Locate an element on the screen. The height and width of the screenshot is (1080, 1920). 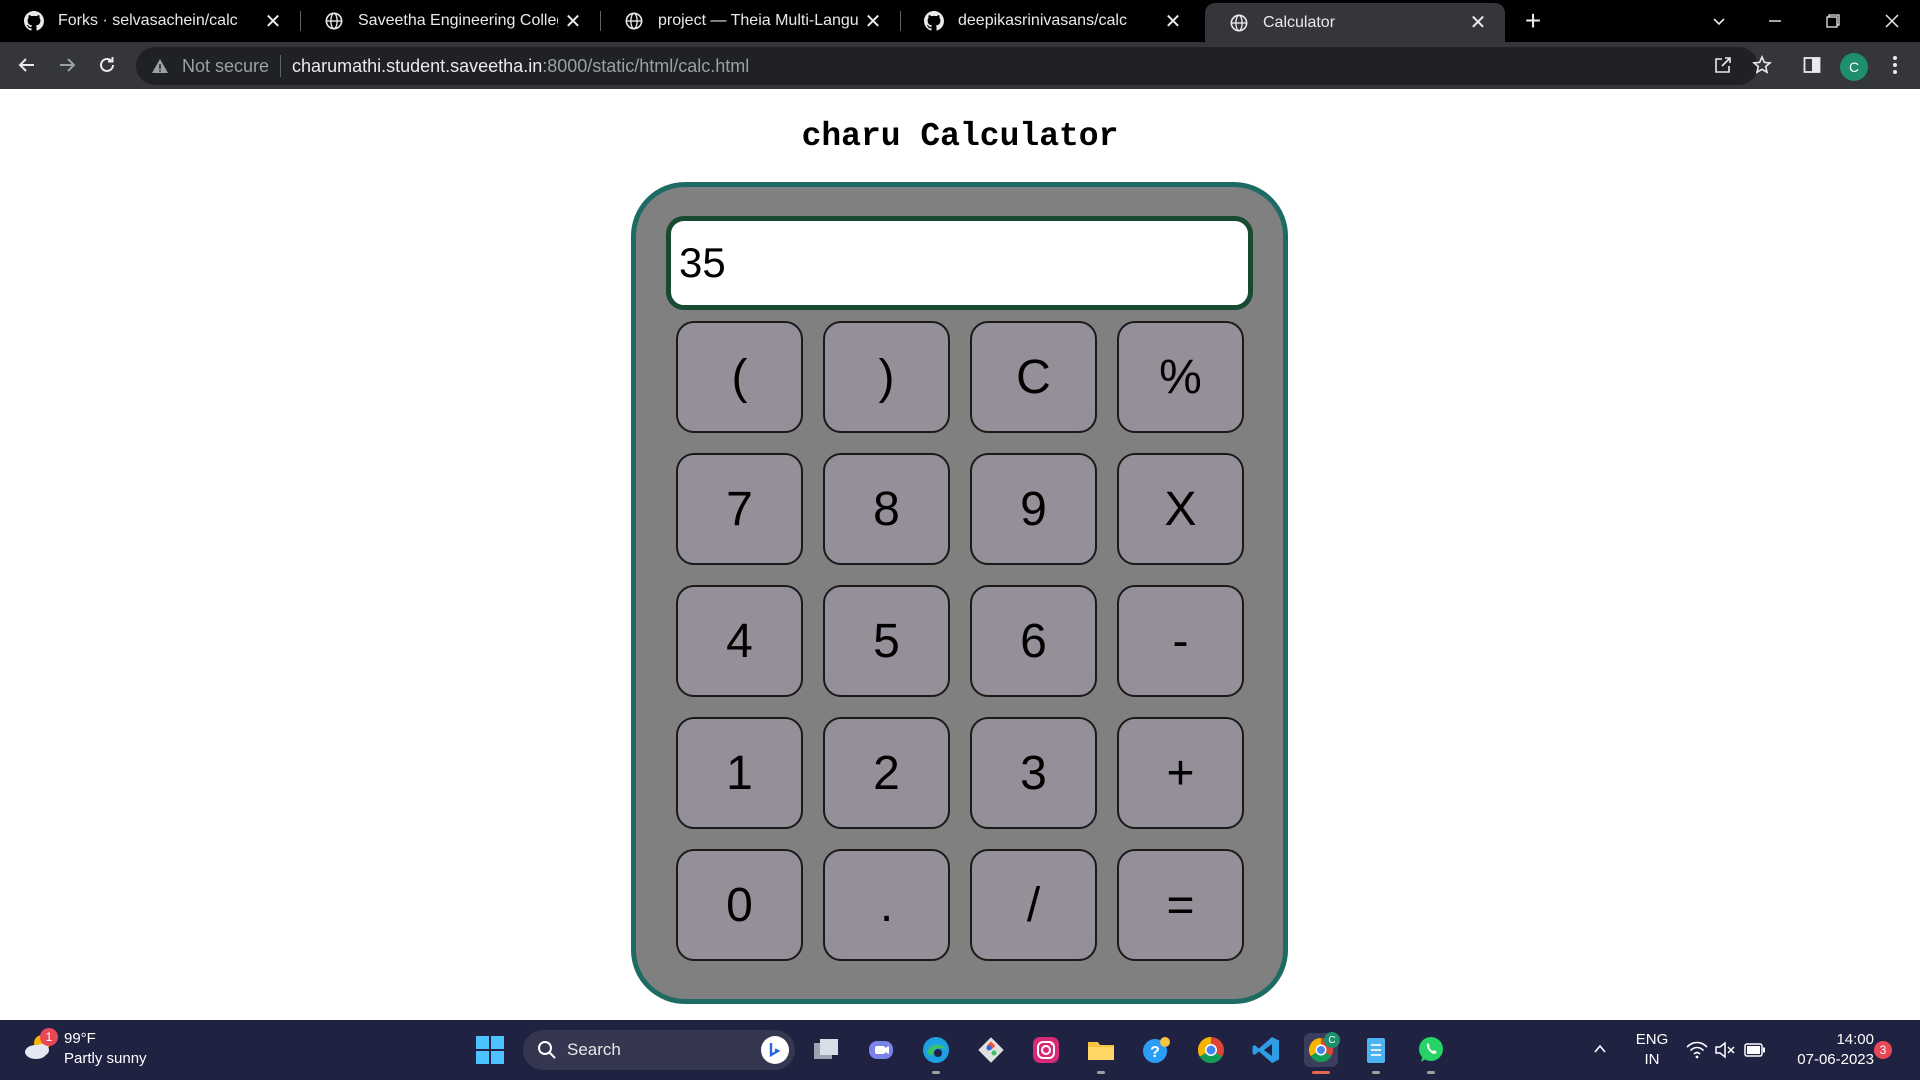
notification-badge: 3 is located at coordinates (1883, 1050).